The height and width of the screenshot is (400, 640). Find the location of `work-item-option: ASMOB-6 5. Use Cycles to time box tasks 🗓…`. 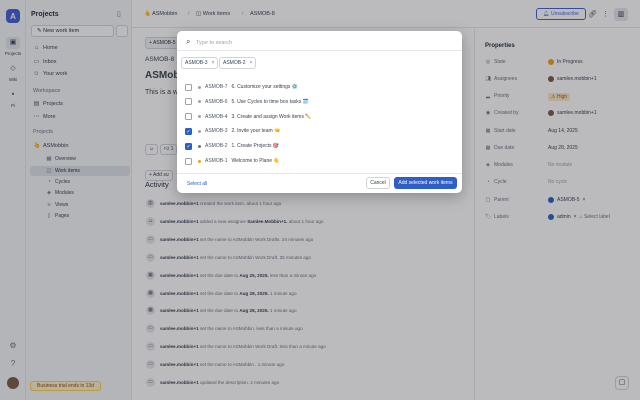

work-item-option: ASMOB-6 5. Use Cycles to time box tasks 🗓… is located at coordinates (320, 102).